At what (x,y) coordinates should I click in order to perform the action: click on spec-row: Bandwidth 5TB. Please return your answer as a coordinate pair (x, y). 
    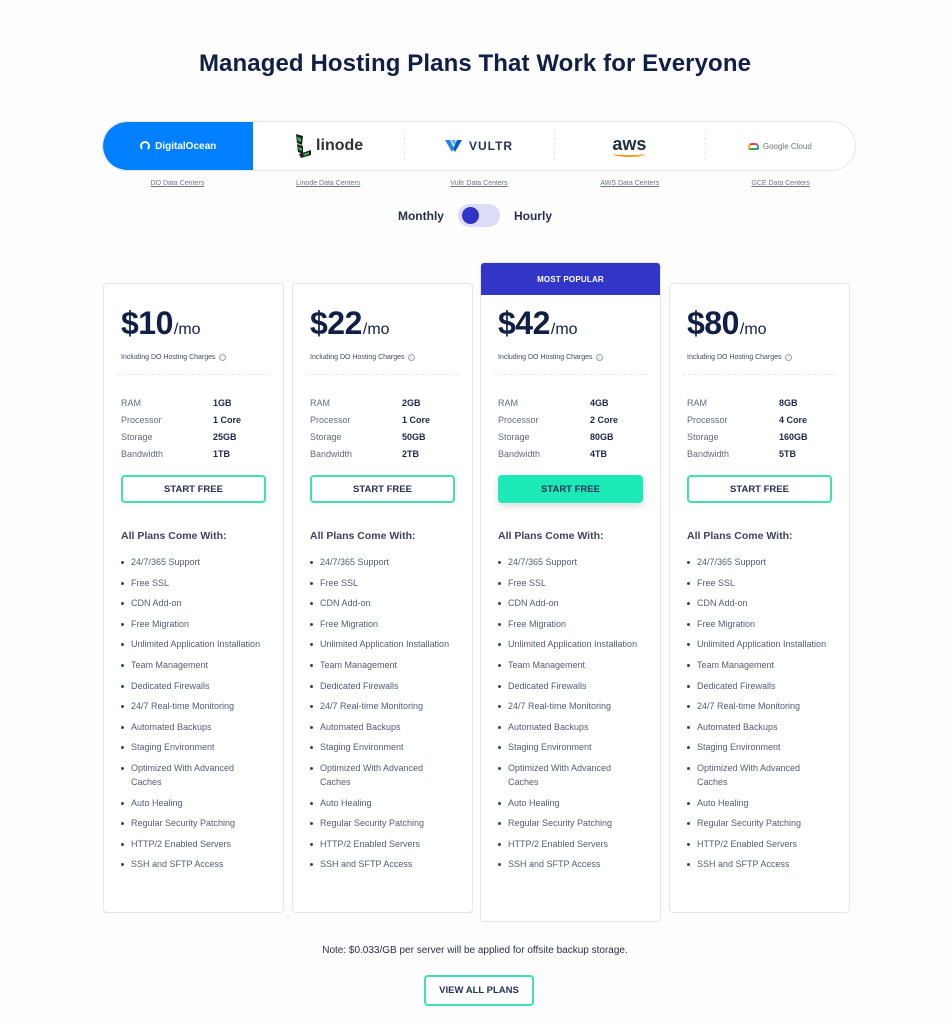
    Looking at the image, I should click on (759, 454).